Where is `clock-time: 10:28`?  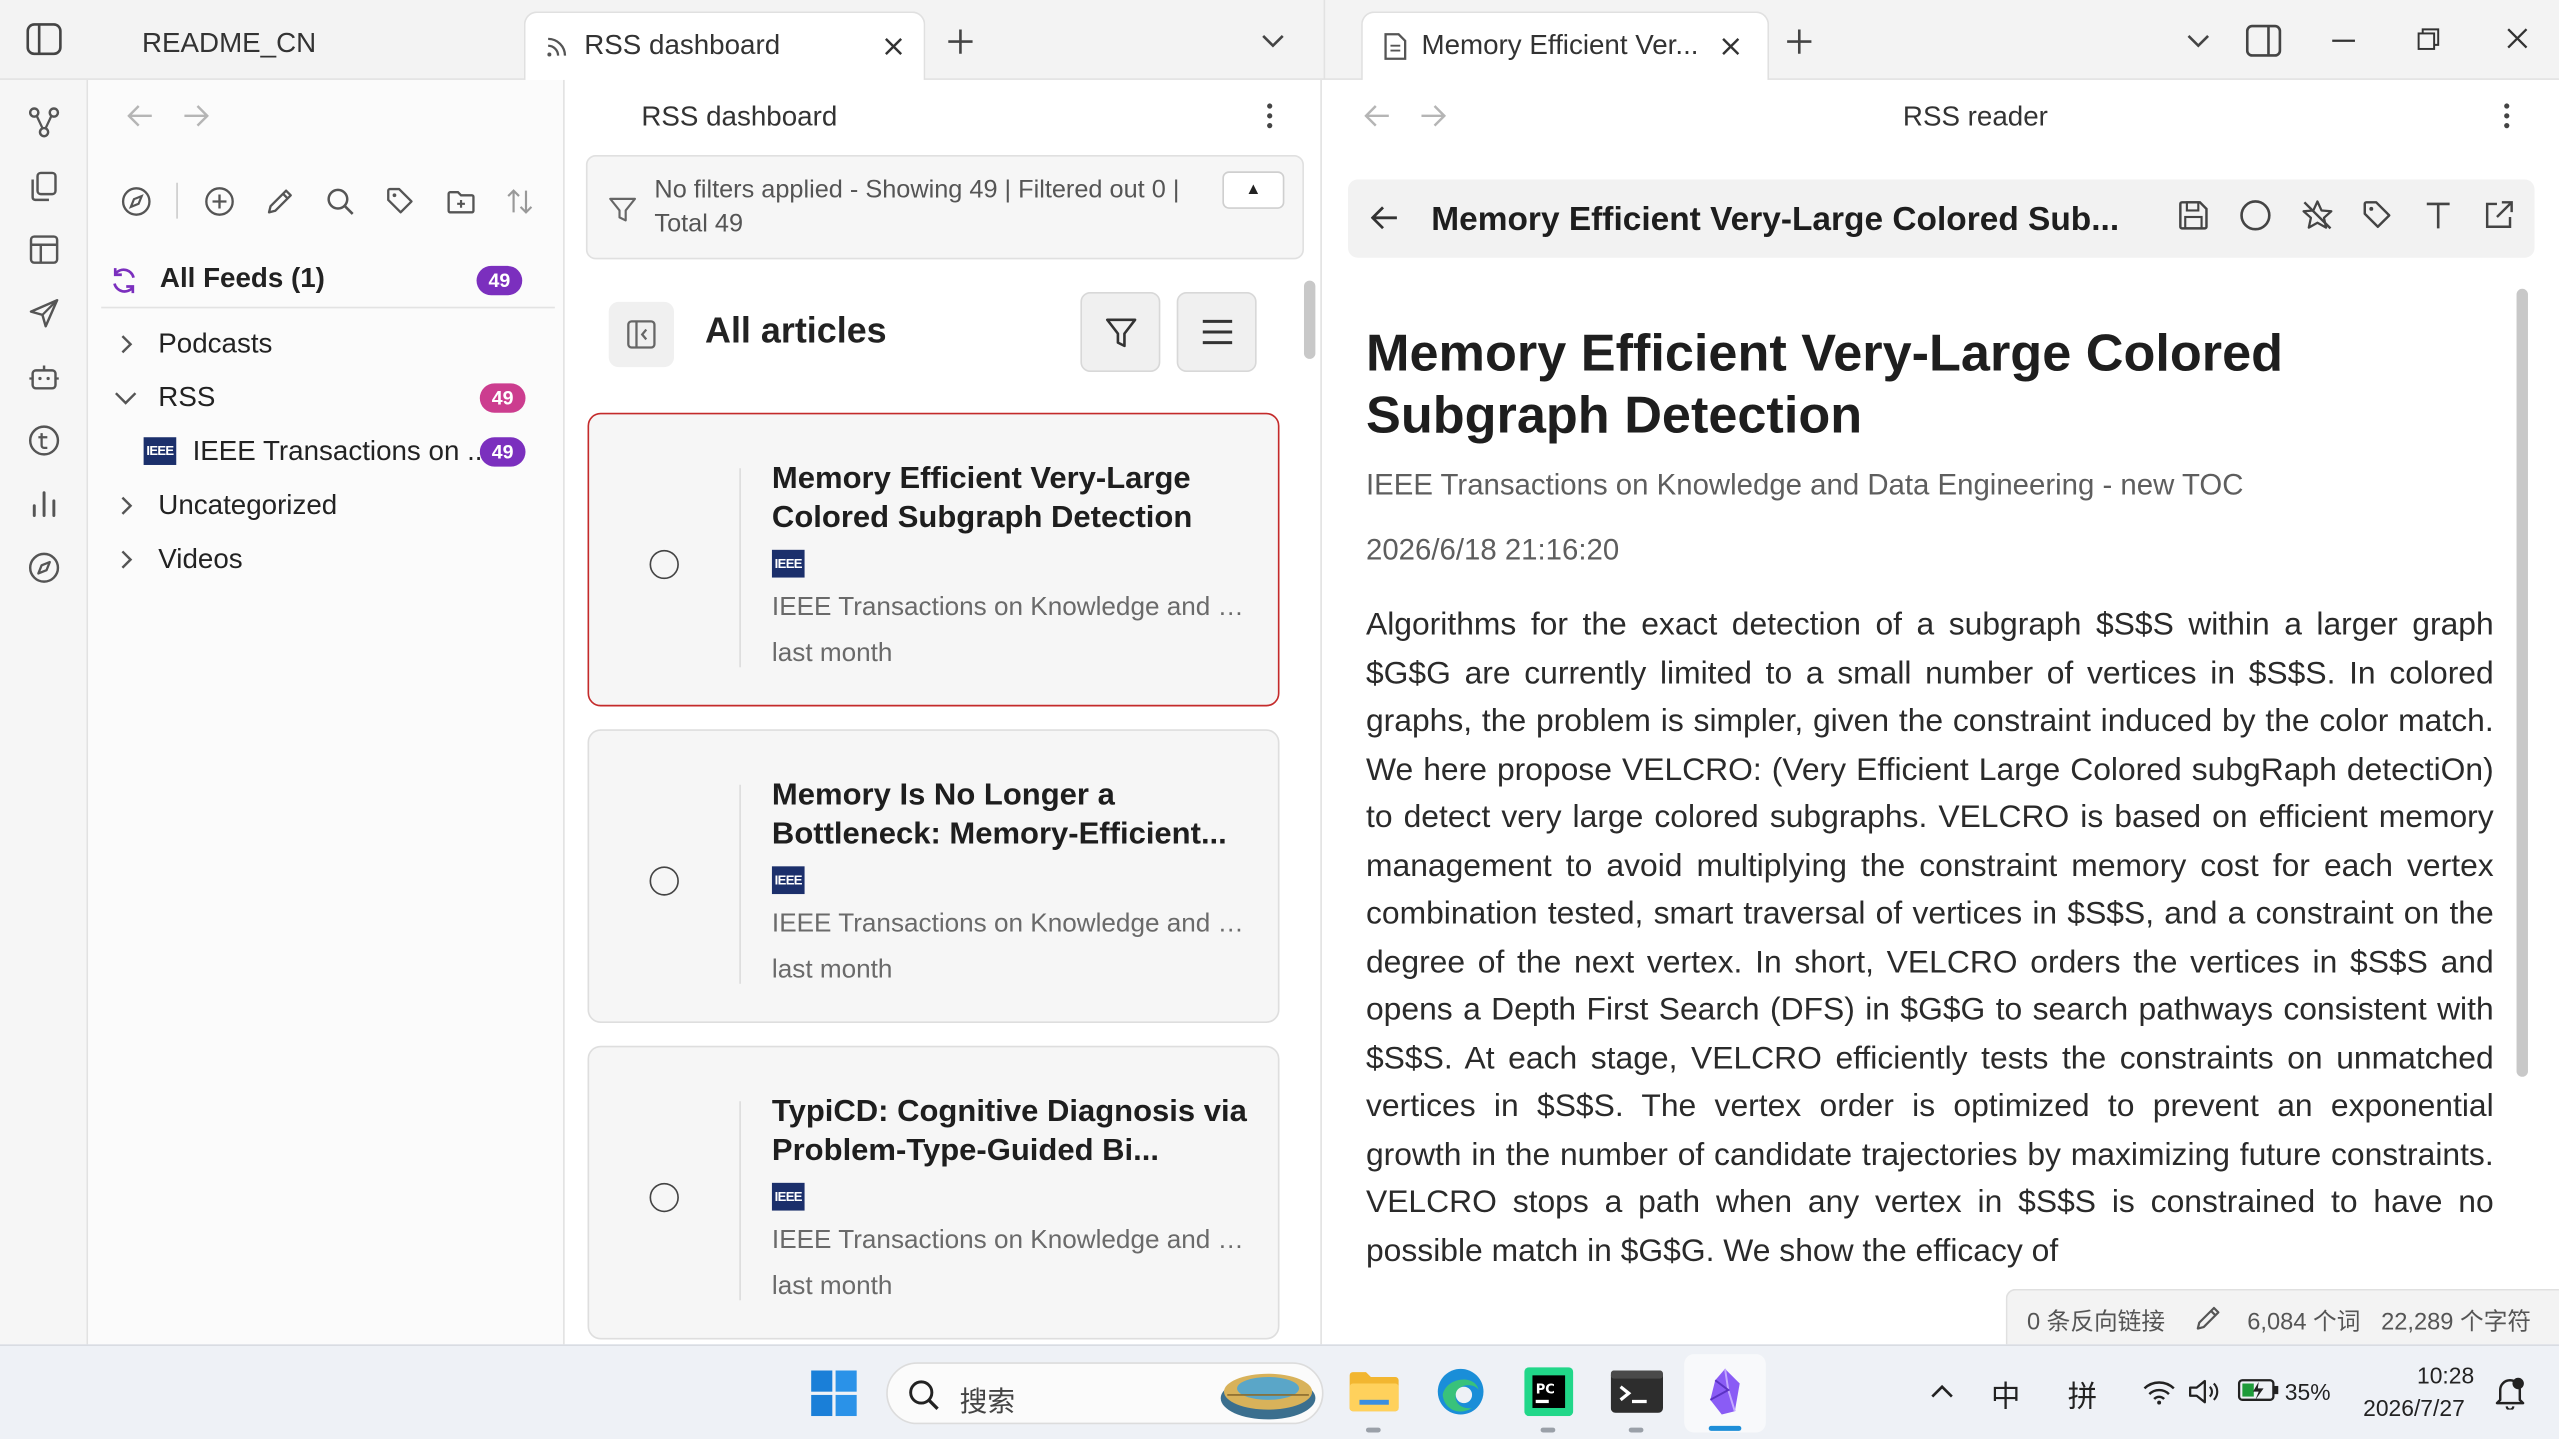 clock-time: 10:28 is located at coordinates (2445, 1375).